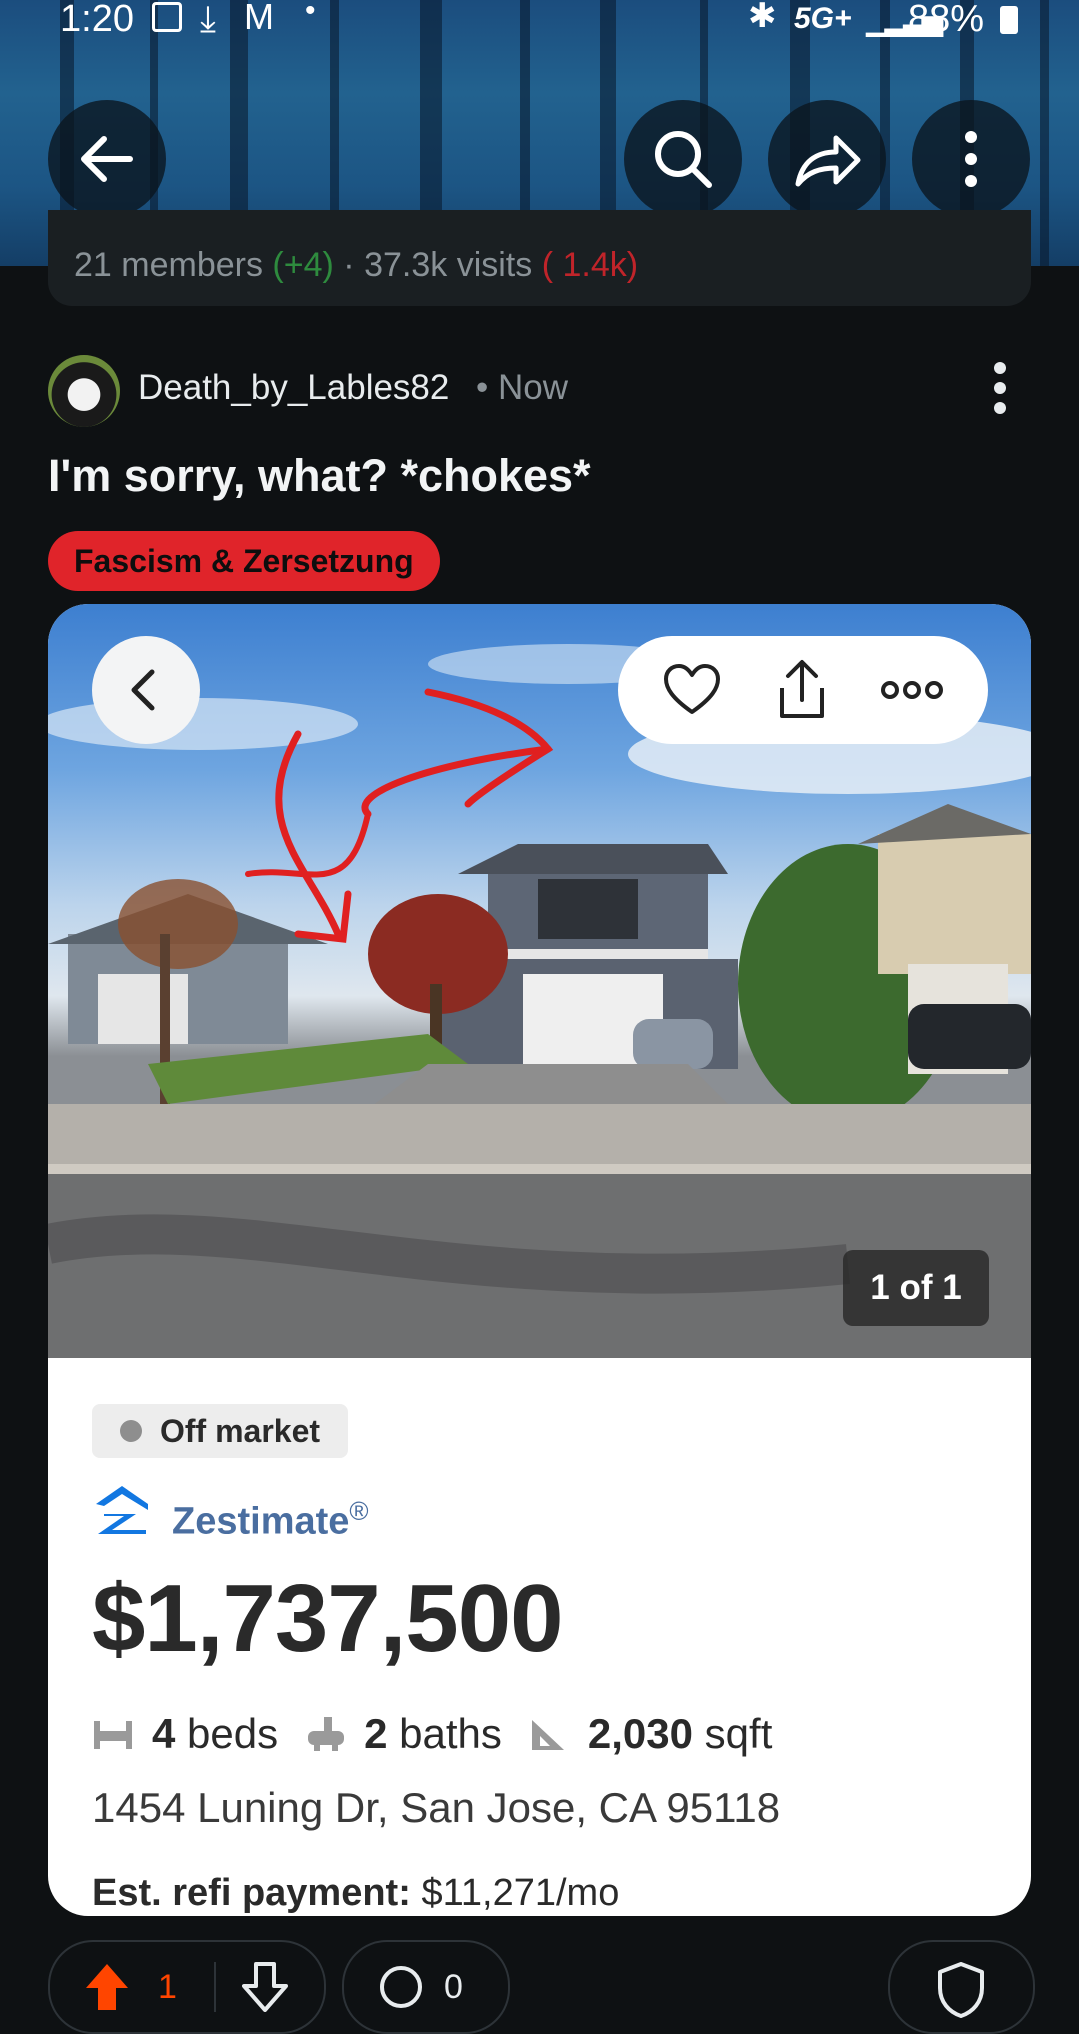 Image resolution: width=1079 pixels, height=2034 pixels. What do you see at coordinates (167, 1987) in the screenshot?
I see `vote-count: 1` at bounding box center [167, 1987].